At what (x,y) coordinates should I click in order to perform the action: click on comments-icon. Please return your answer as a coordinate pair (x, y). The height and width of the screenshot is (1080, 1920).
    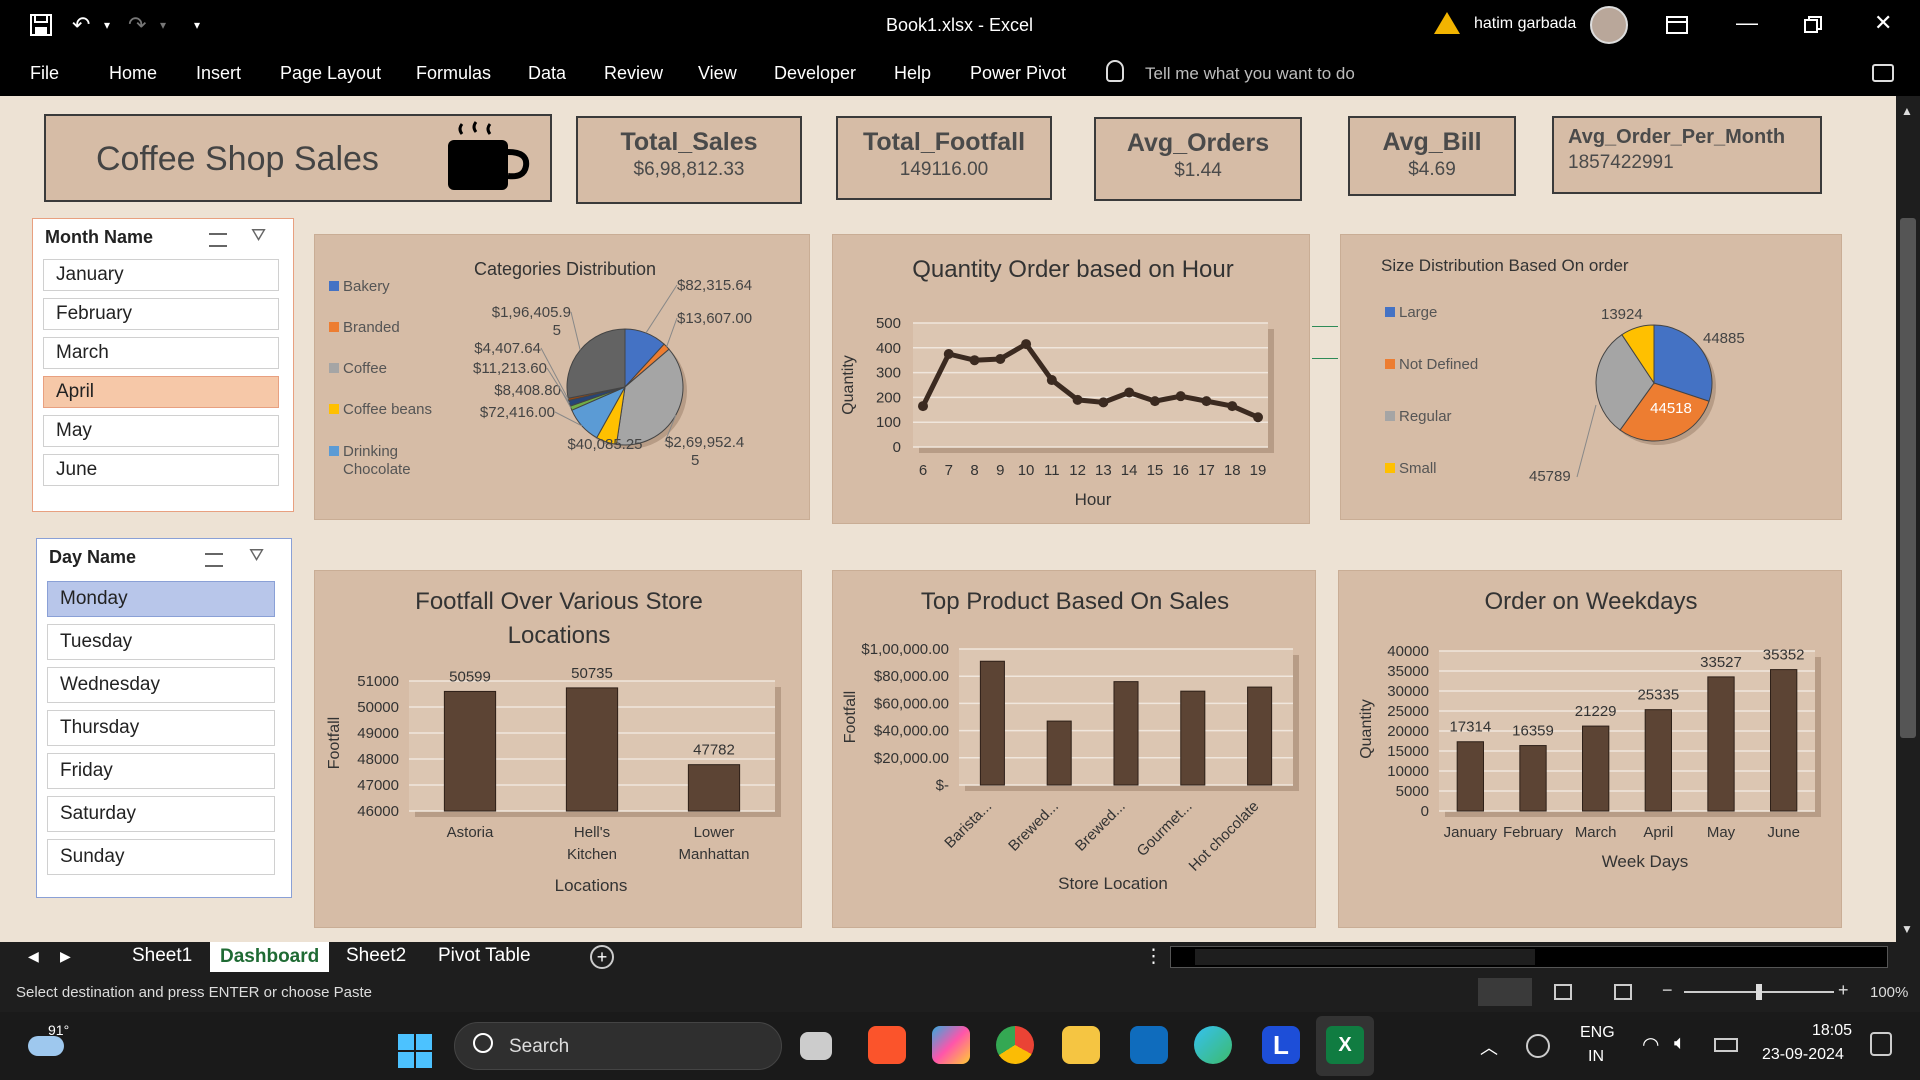
    Looking at the image, I should click on (1883, 73).